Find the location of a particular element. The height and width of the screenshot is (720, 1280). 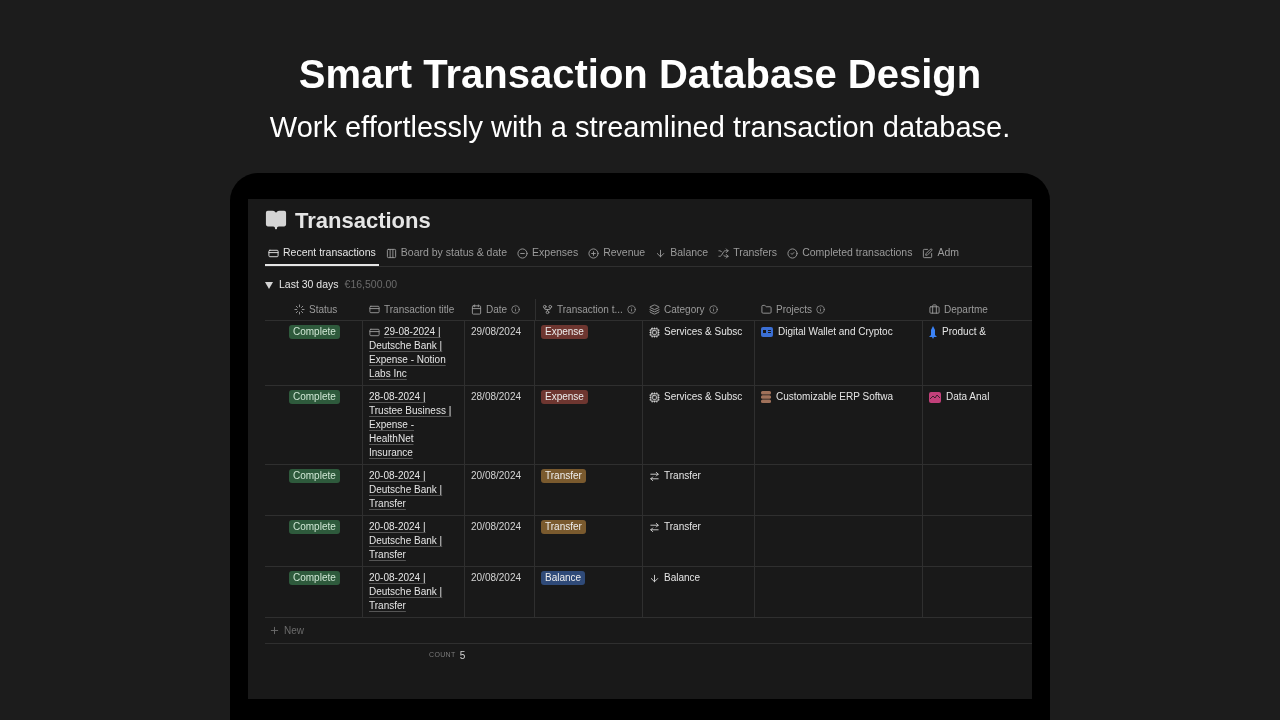

hero-subtitle: Work effortlessly with a streamlined transaction database. is located at coordinates (640, 127).